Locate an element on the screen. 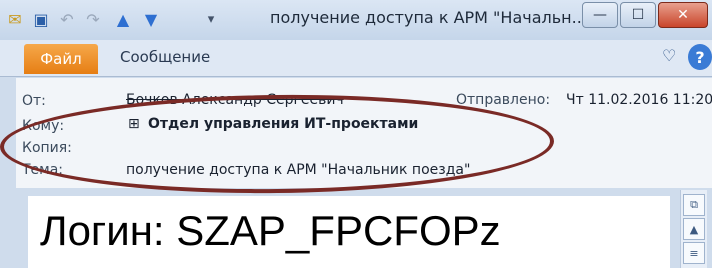 The width and height of the screenshot is (712, 268). help-icon: ? is located at coordinates (700, 57).